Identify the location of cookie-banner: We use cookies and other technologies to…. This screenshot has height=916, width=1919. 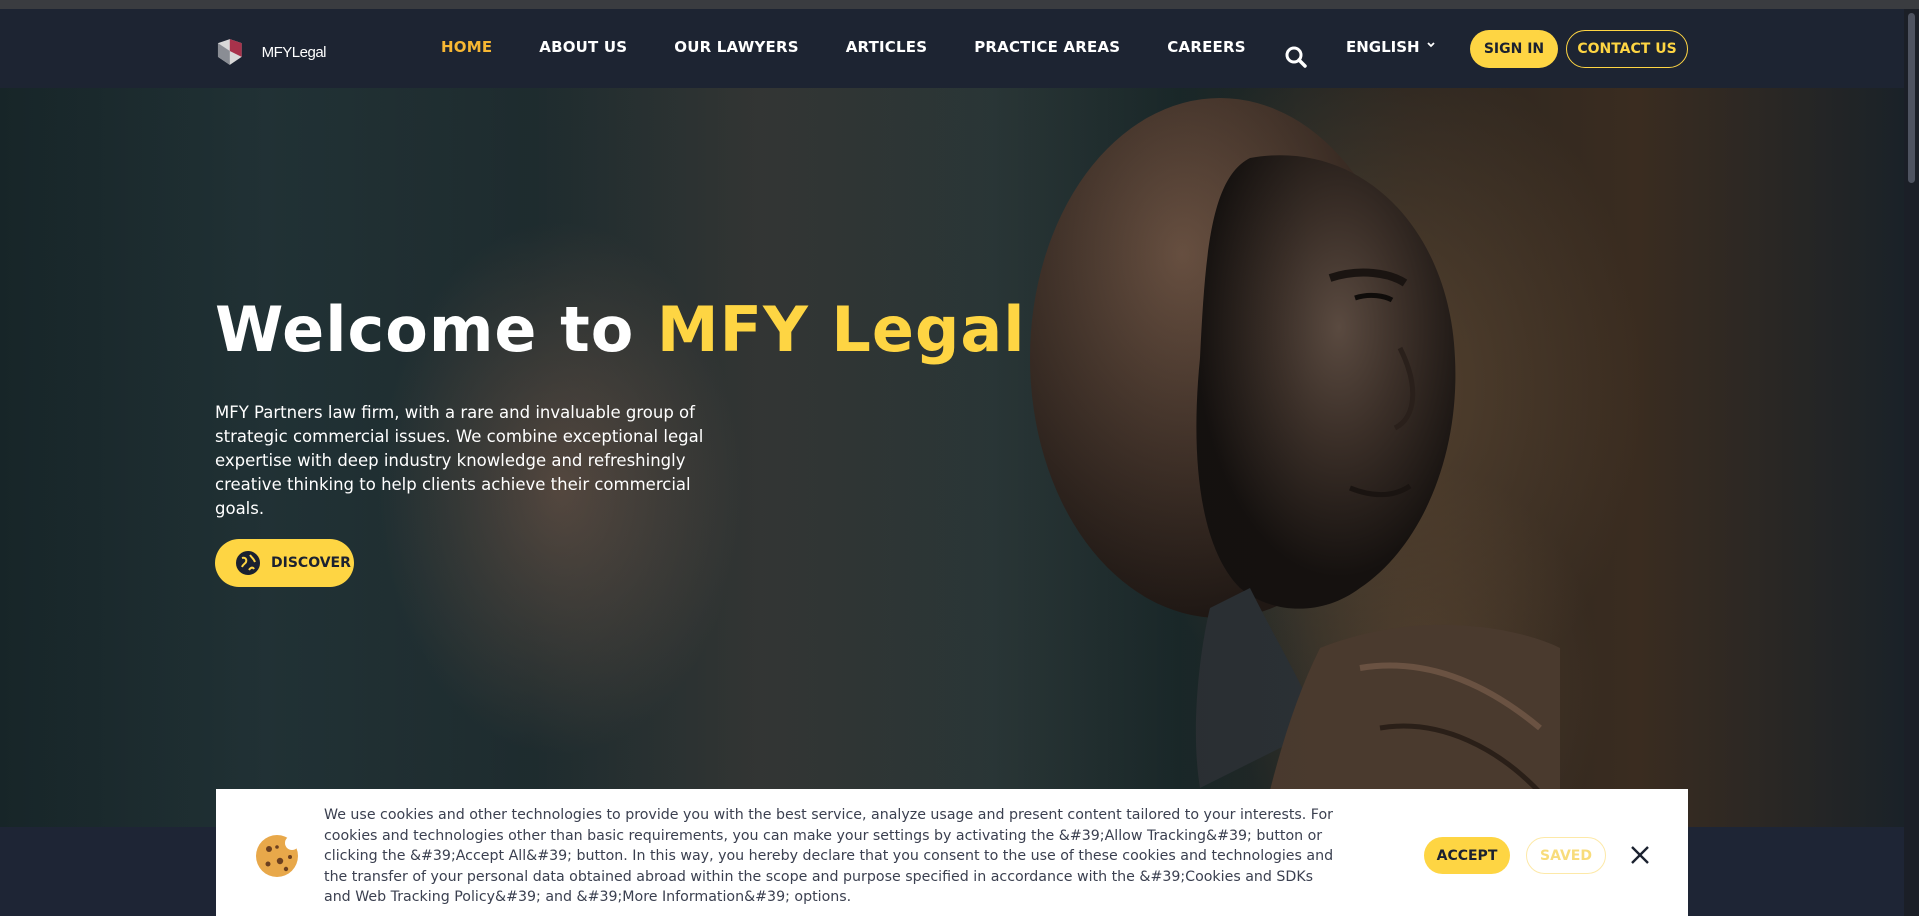
(952, 852).